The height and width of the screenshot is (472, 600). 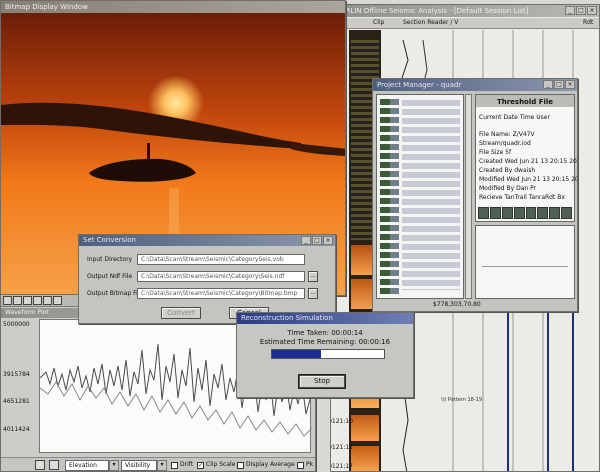 What do you see at coordinates (110, 259) in the screenshot?
I see `input-directory-label: Input Directory` at bounding box center [110, 259].